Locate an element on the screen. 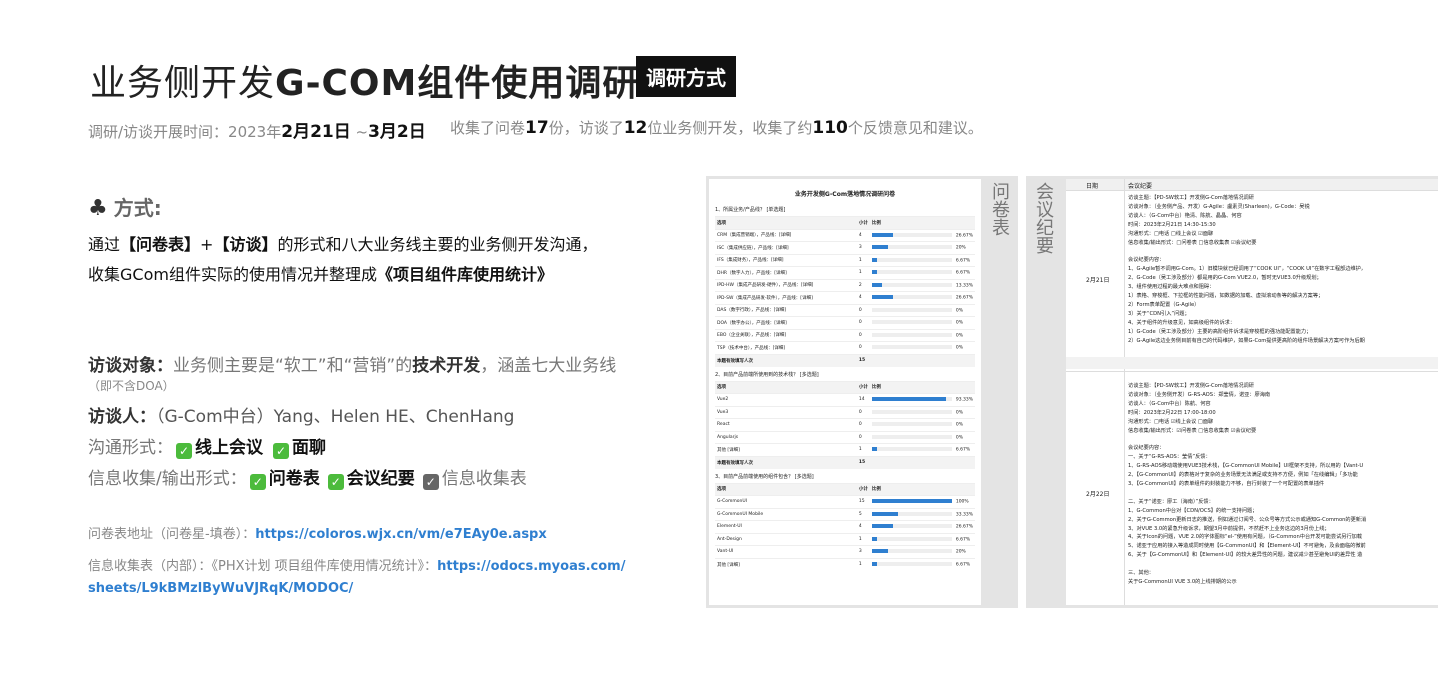 Image resolution: width=1438 pixels, height=692 pixels. questionnaire-title: 业务开发侧G-Com落地情况调研问卷 is located at coordinates (845, 194).